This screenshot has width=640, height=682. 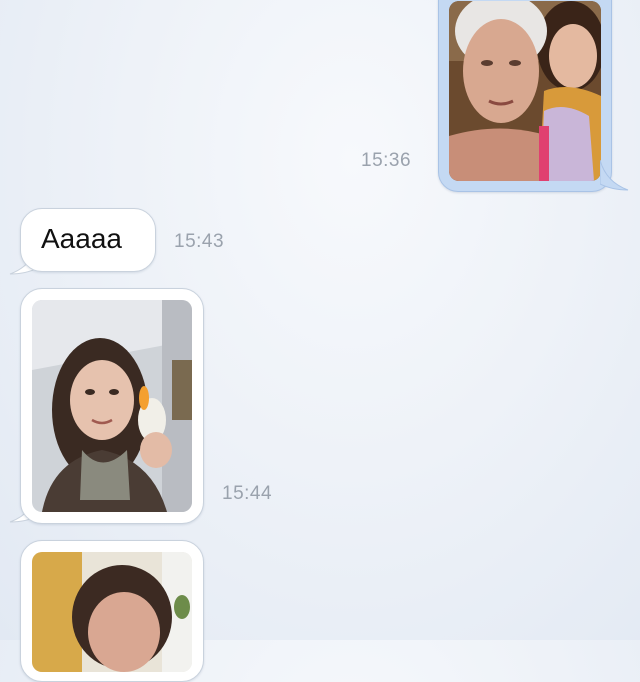 I want to click on photo-grandmother-and-girl, so click(x=525, y=91).